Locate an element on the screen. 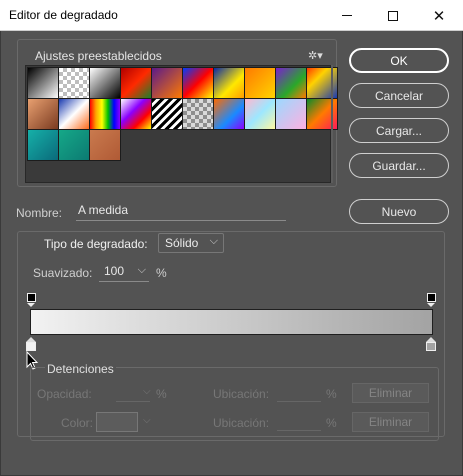  maximize-icon is located at coordinates (393, 15).